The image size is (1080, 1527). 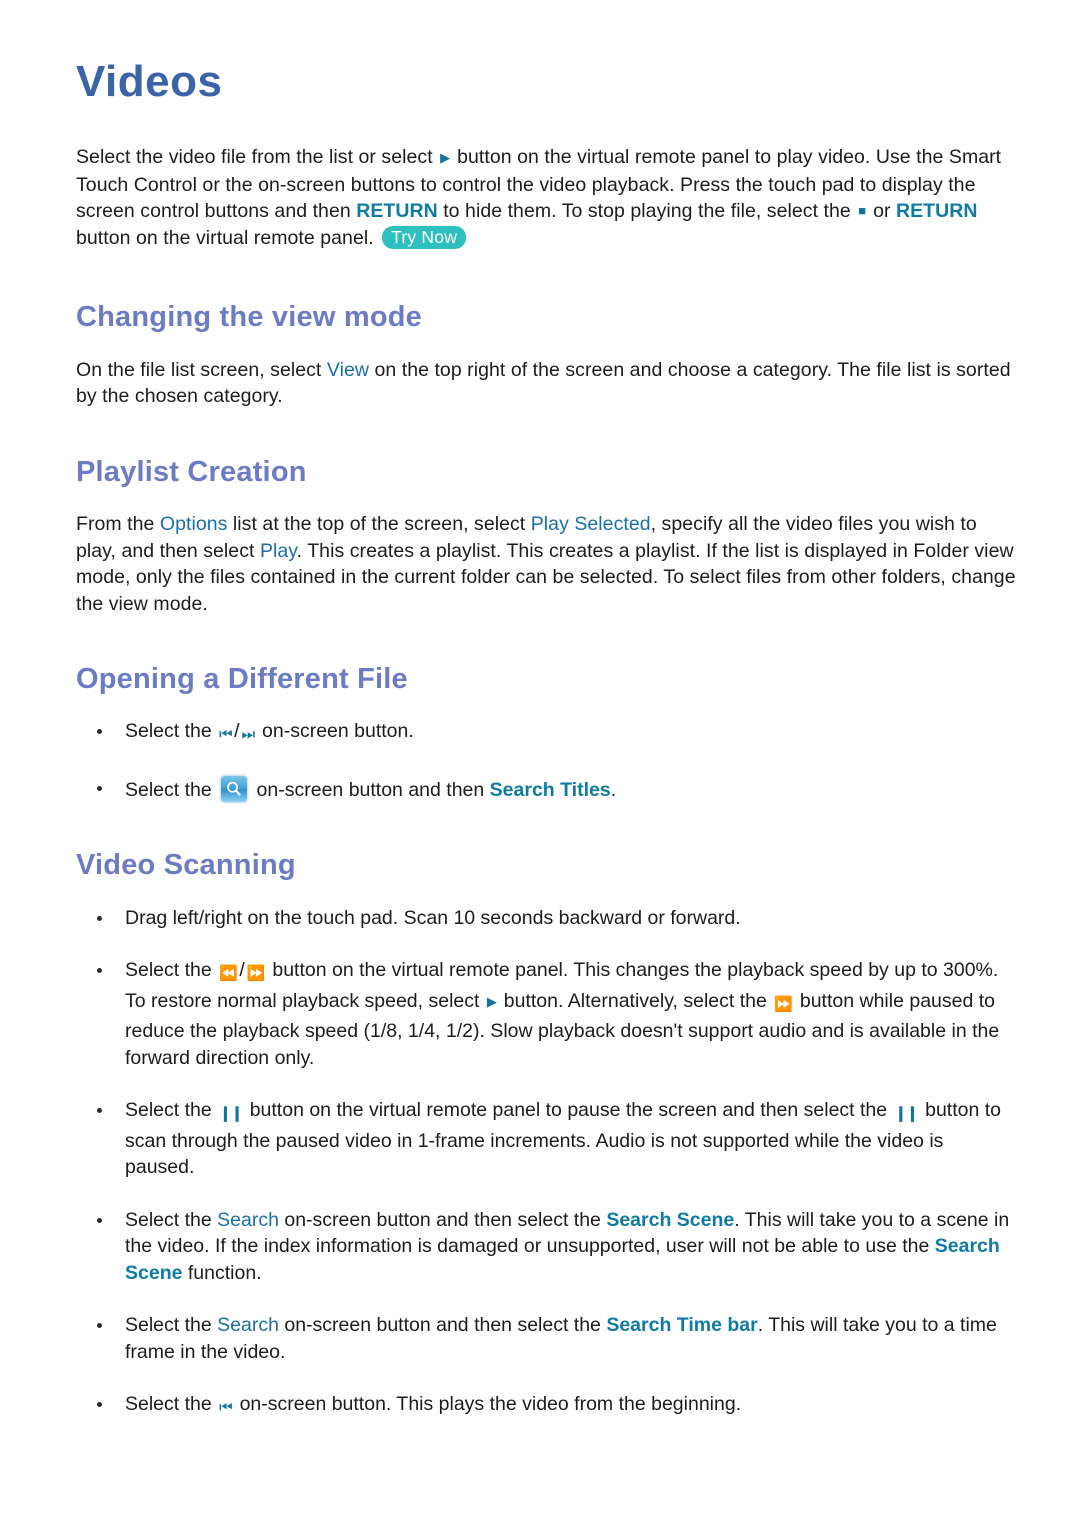 What do you see at coordinates (248, 735) in the screenshot?
I see `skip-forward-icon: ⏭` at bounding box center [248, 735].